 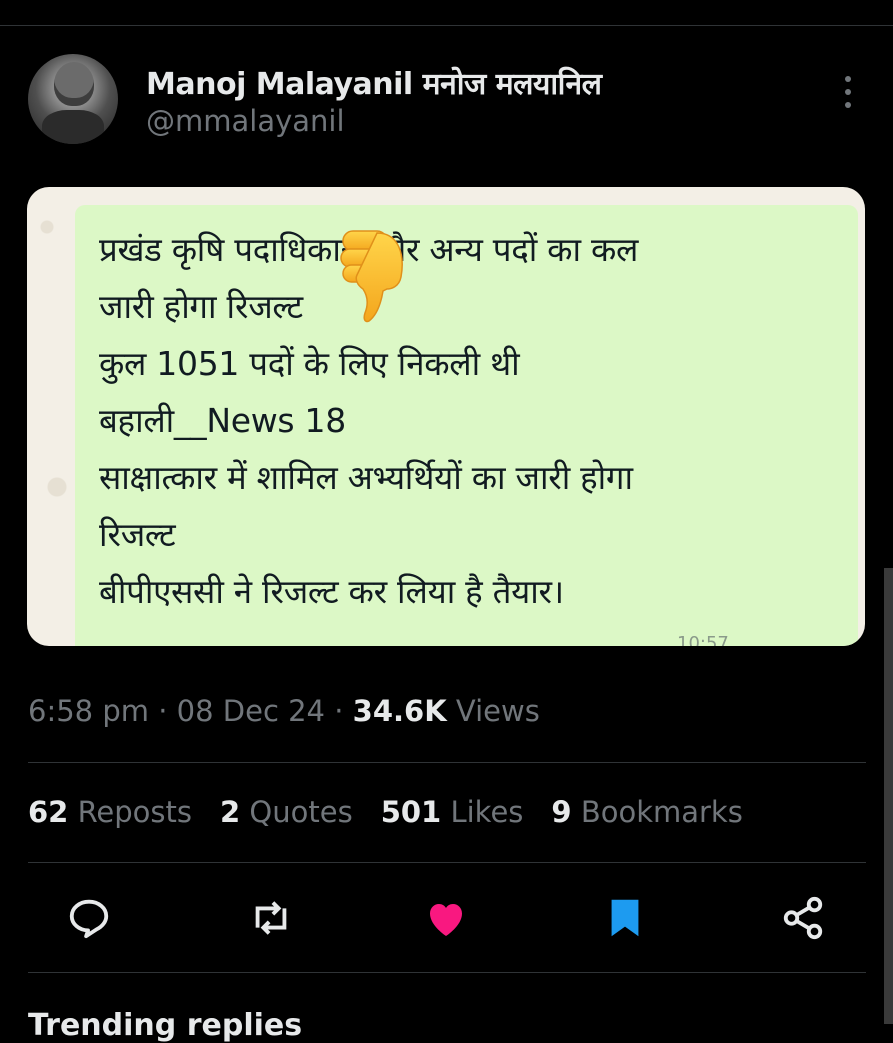 What do you see at coordinates (371, 276) in the screenshot?
I see `thumbs-down-emoji-icon` at bounding box center [371, 276].